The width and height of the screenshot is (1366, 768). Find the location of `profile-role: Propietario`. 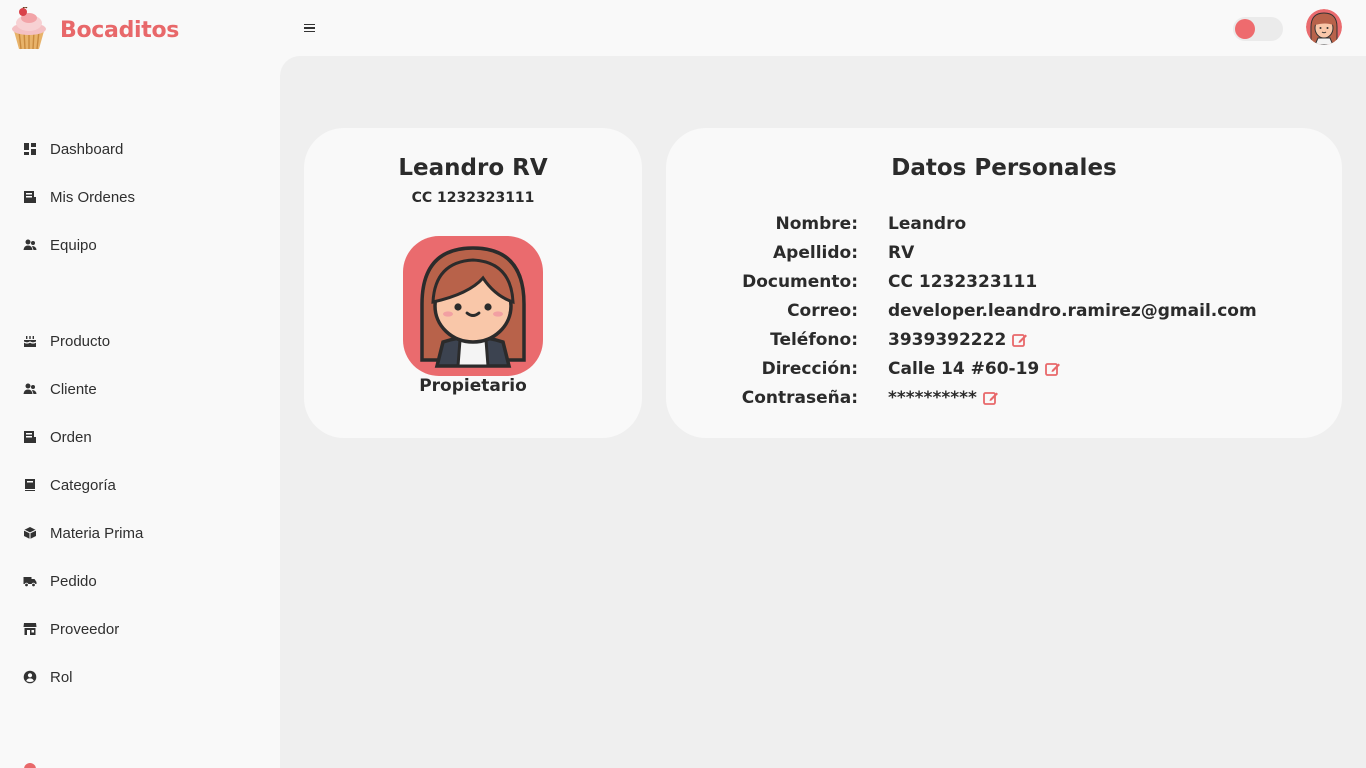

profile-role: Propietario is located at coordinates (473, 386).